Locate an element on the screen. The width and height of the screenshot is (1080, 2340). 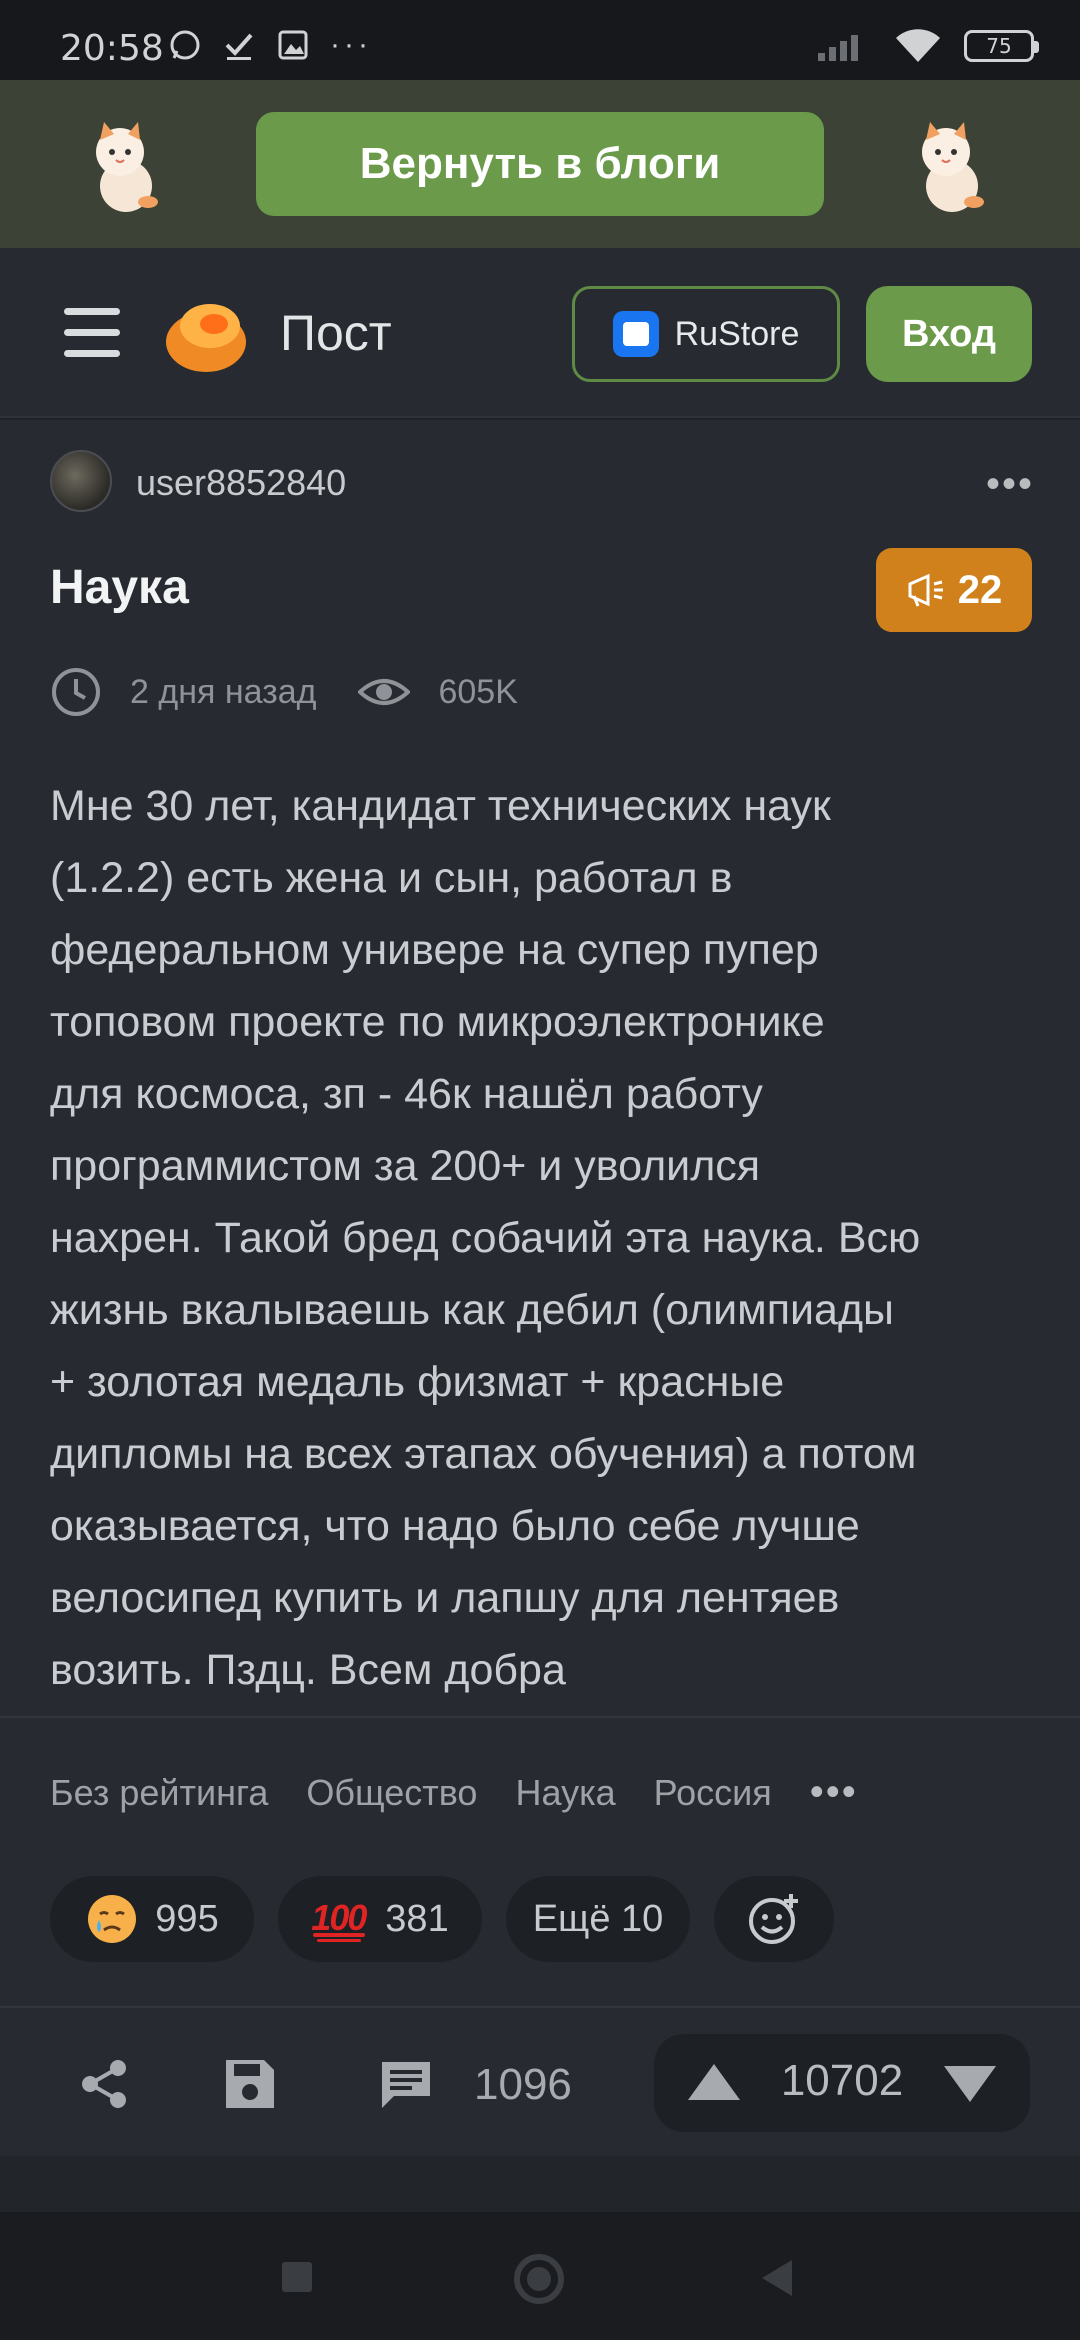
back-to-blogs-button: Вернуть в блоги is located at coordinates (540, 164).